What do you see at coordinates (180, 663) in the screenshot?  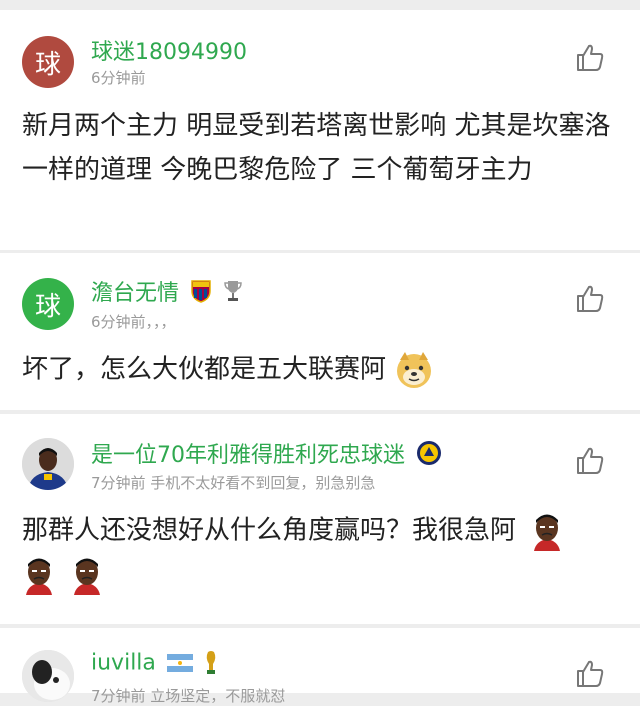 I see `argentina-flag-icon` at bounding box center [180, 663].